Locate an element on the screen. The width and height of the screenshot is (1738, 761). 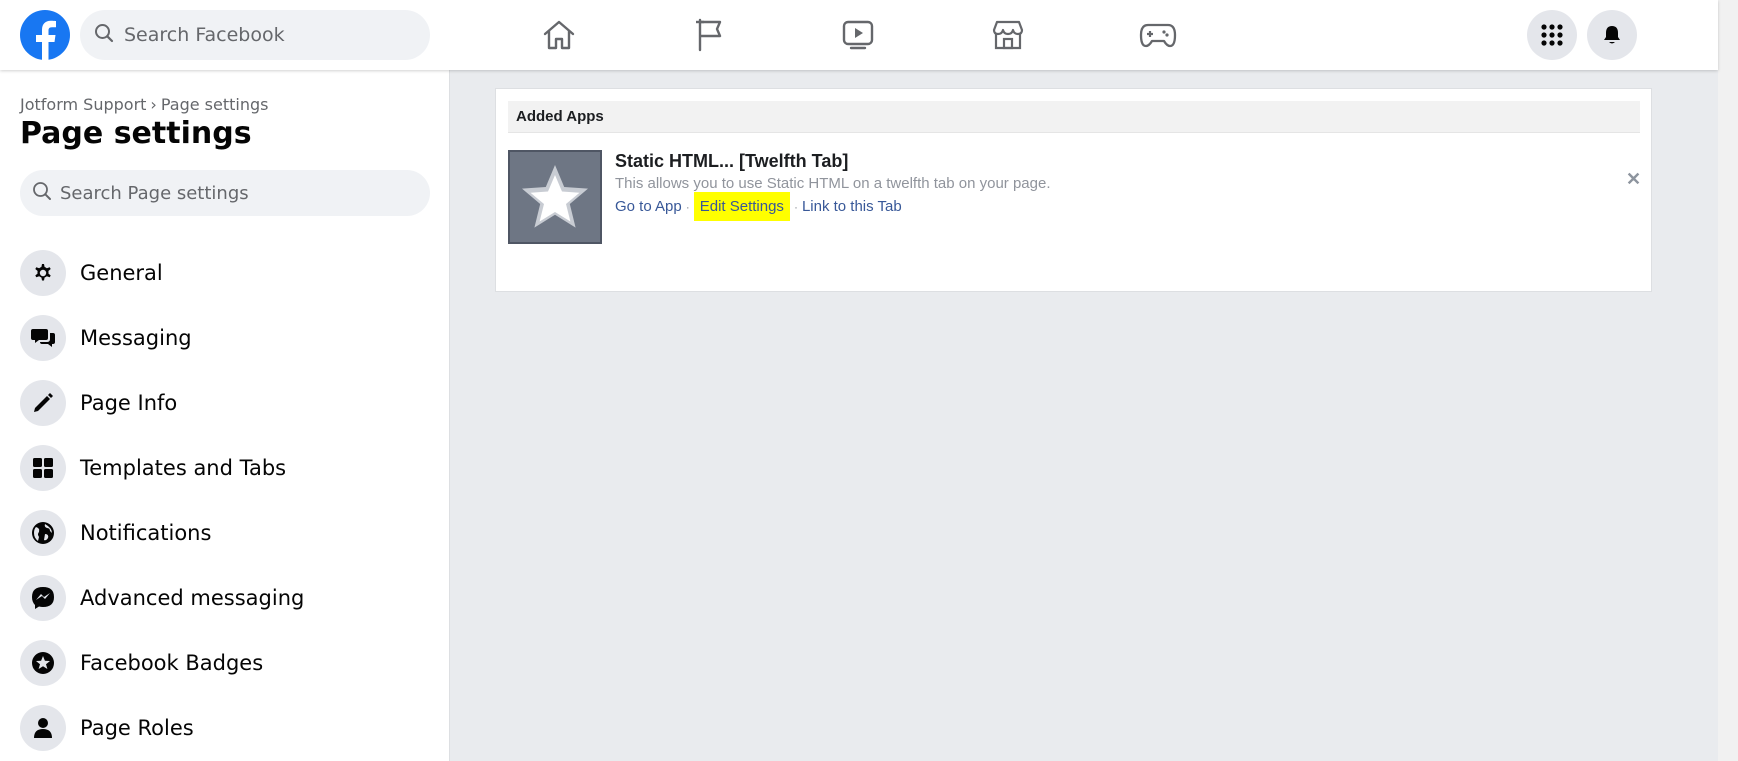
sidebar-item-templates-and-tabs: Templates and Tabs is located at coordinates (230, 467).